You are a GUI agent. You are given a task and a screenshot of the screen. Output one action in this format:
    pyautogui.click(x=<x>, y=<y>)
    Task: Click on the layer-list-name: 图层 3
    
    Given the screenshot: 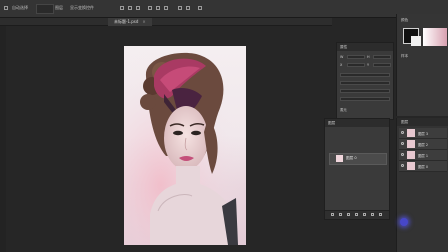 What is the action you would take?
    pyautogui.click(x=423, y=134)
    